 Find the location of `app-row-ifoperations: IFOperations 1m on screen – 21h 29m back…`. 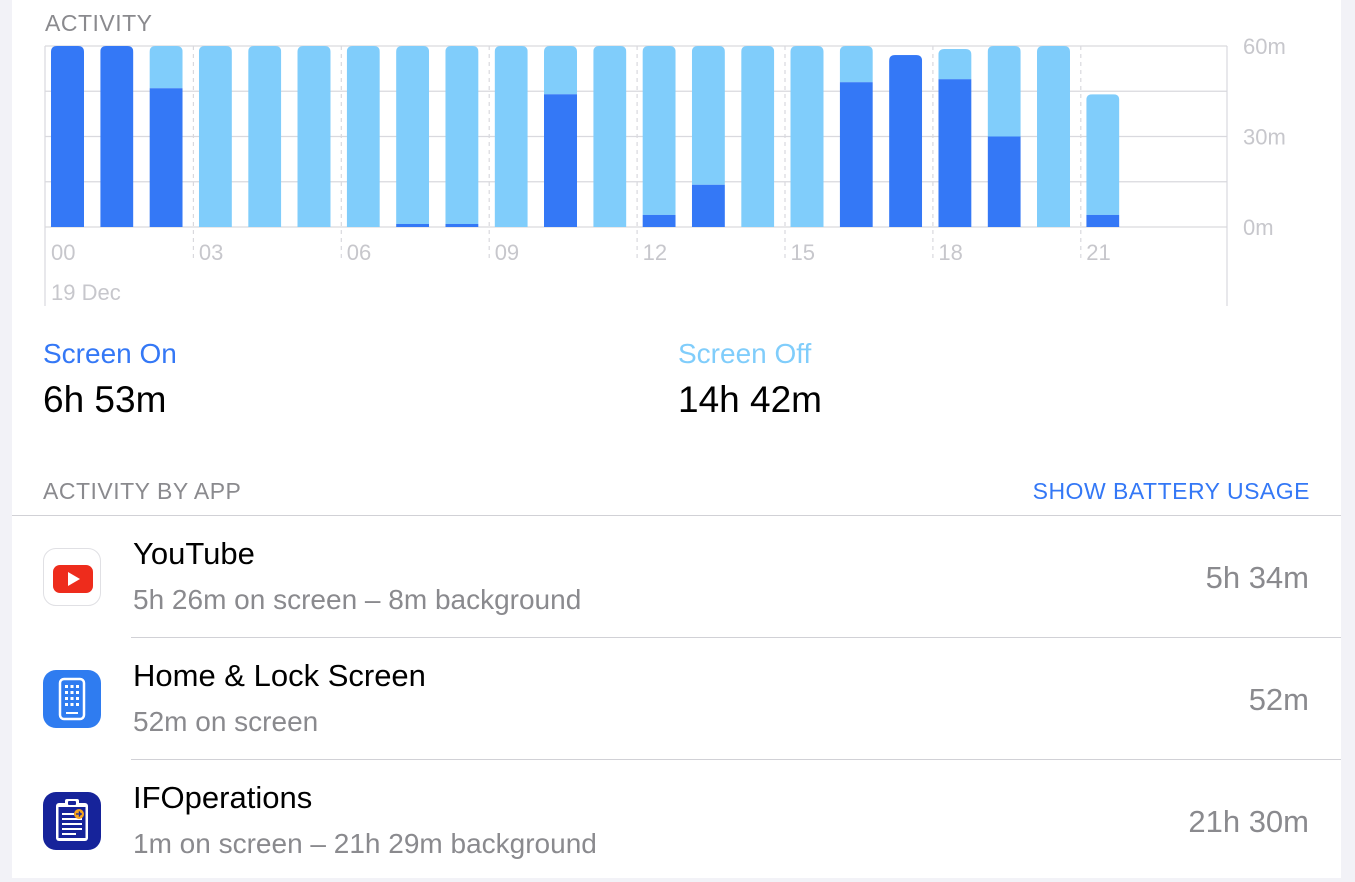

app-row-ifoperations: IFOperations 1m on screen – 21h 29m back… is located at coordinates (676, 821).